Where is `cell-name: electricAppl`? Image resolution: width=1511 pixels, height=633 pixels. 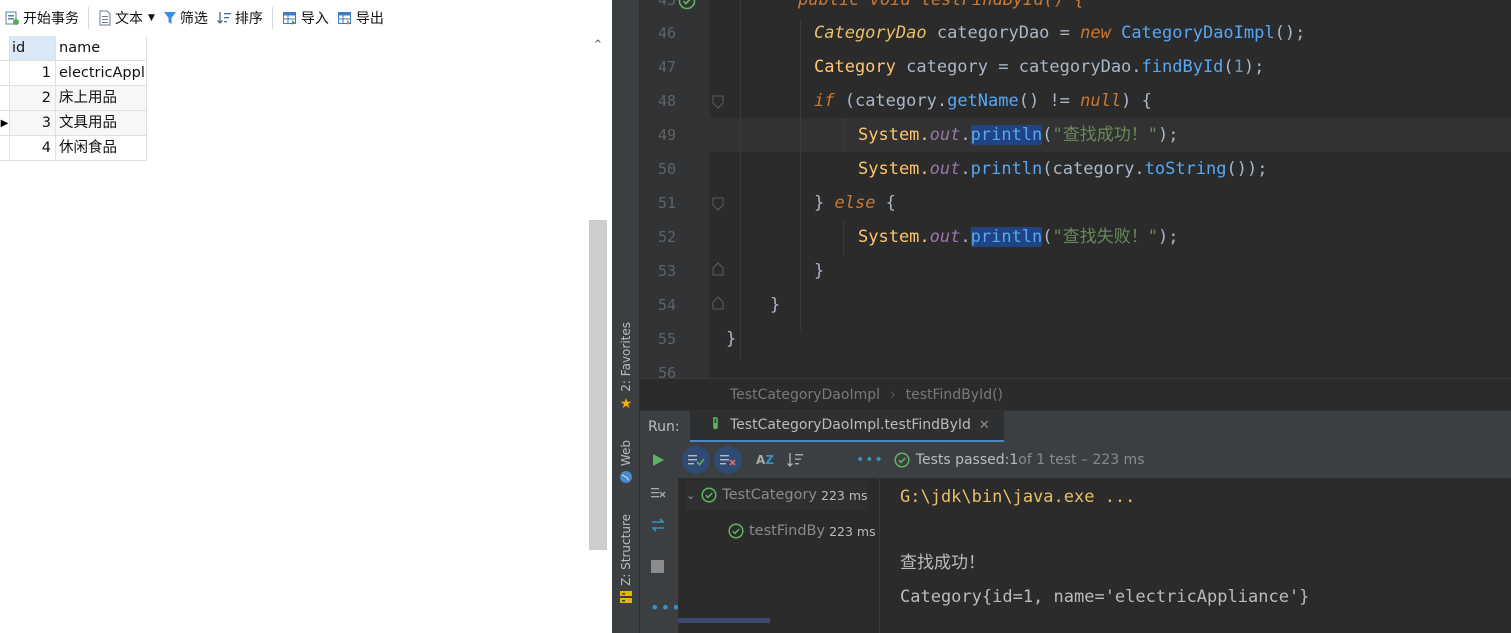
cell-name: electricAppl is located at coordinates (101, 73).